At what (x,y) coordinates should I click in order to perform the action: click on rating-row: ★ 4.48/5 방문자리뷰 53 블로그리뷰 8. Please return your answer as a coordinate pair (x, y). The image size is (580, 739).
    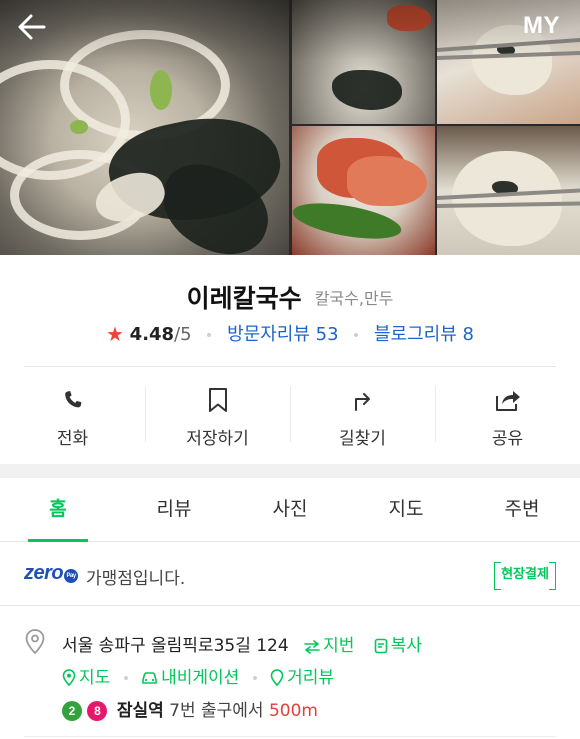
    Looking at the image, I should click on (290, 333).